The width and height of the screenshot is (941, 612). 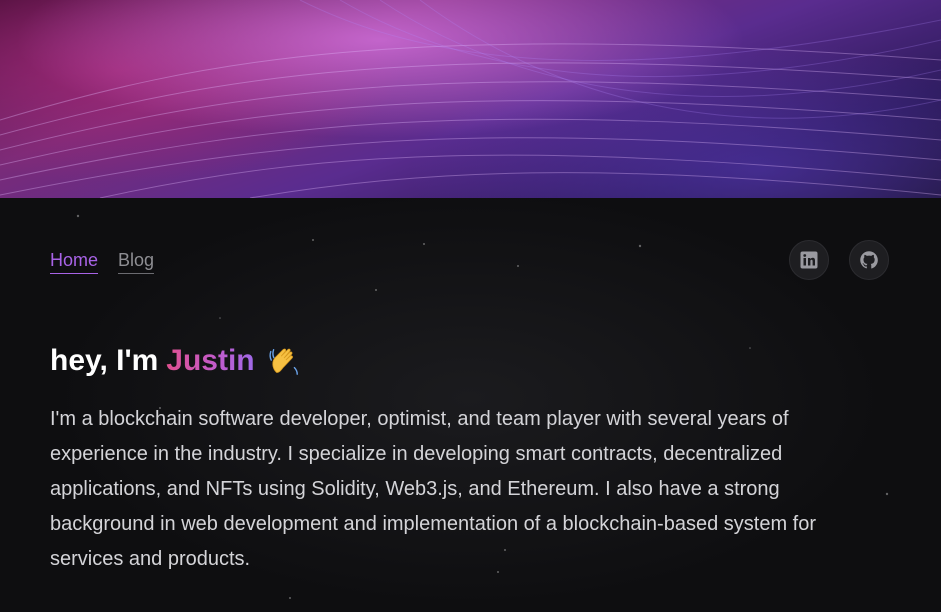 What do you see at coordinates (839, 260) in the screenshot?
I see `social-links` at bounding box center [839, 260].